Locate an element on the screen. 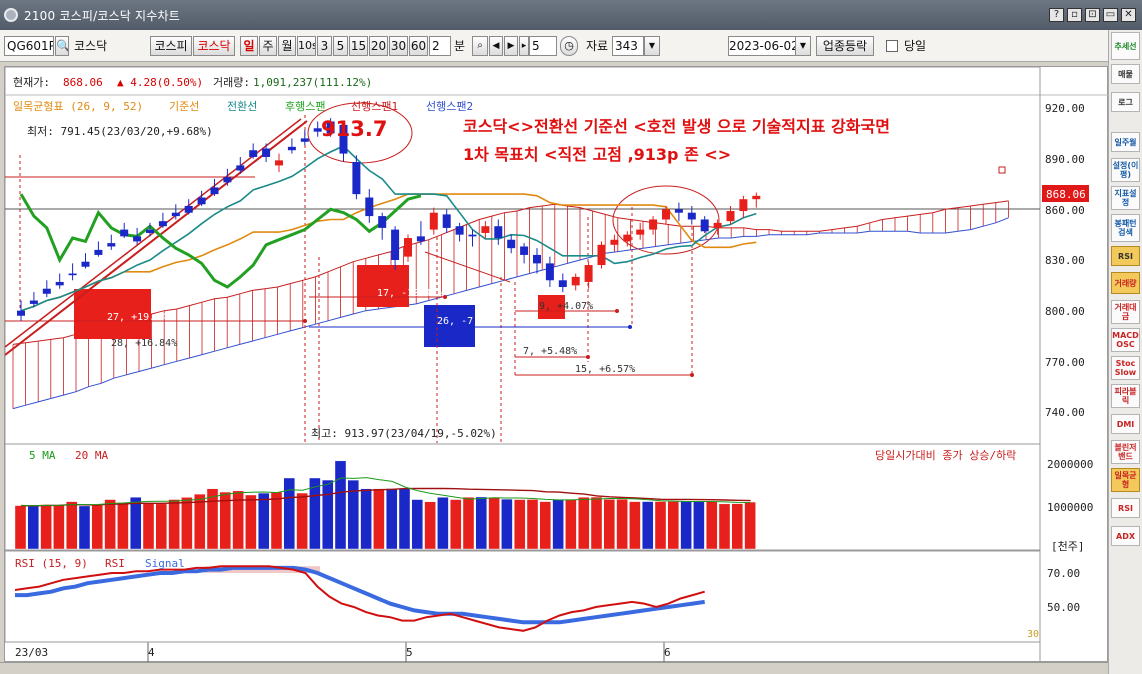 This screenshot has width=1142, height=674. tab-kosdaq: 코스닥 is located at coordinates (214, 46).